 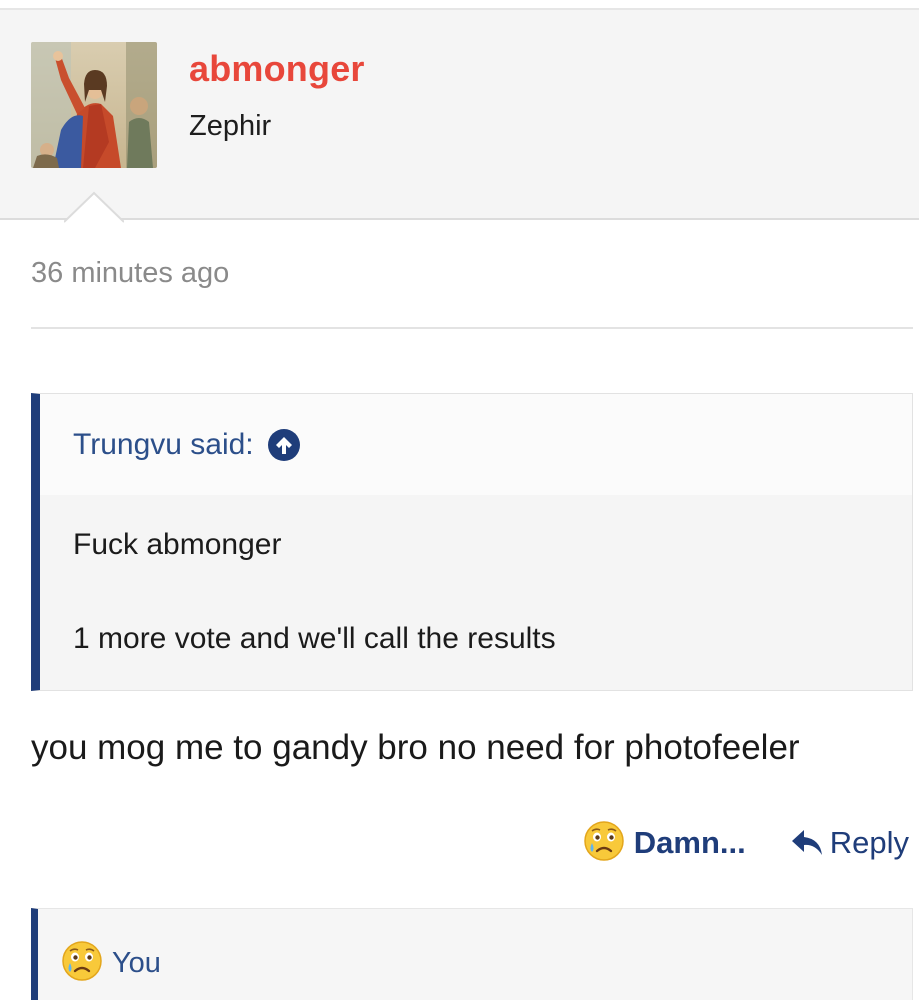 I want to click on reply-arrow-icon, so click(x=806, y=842).